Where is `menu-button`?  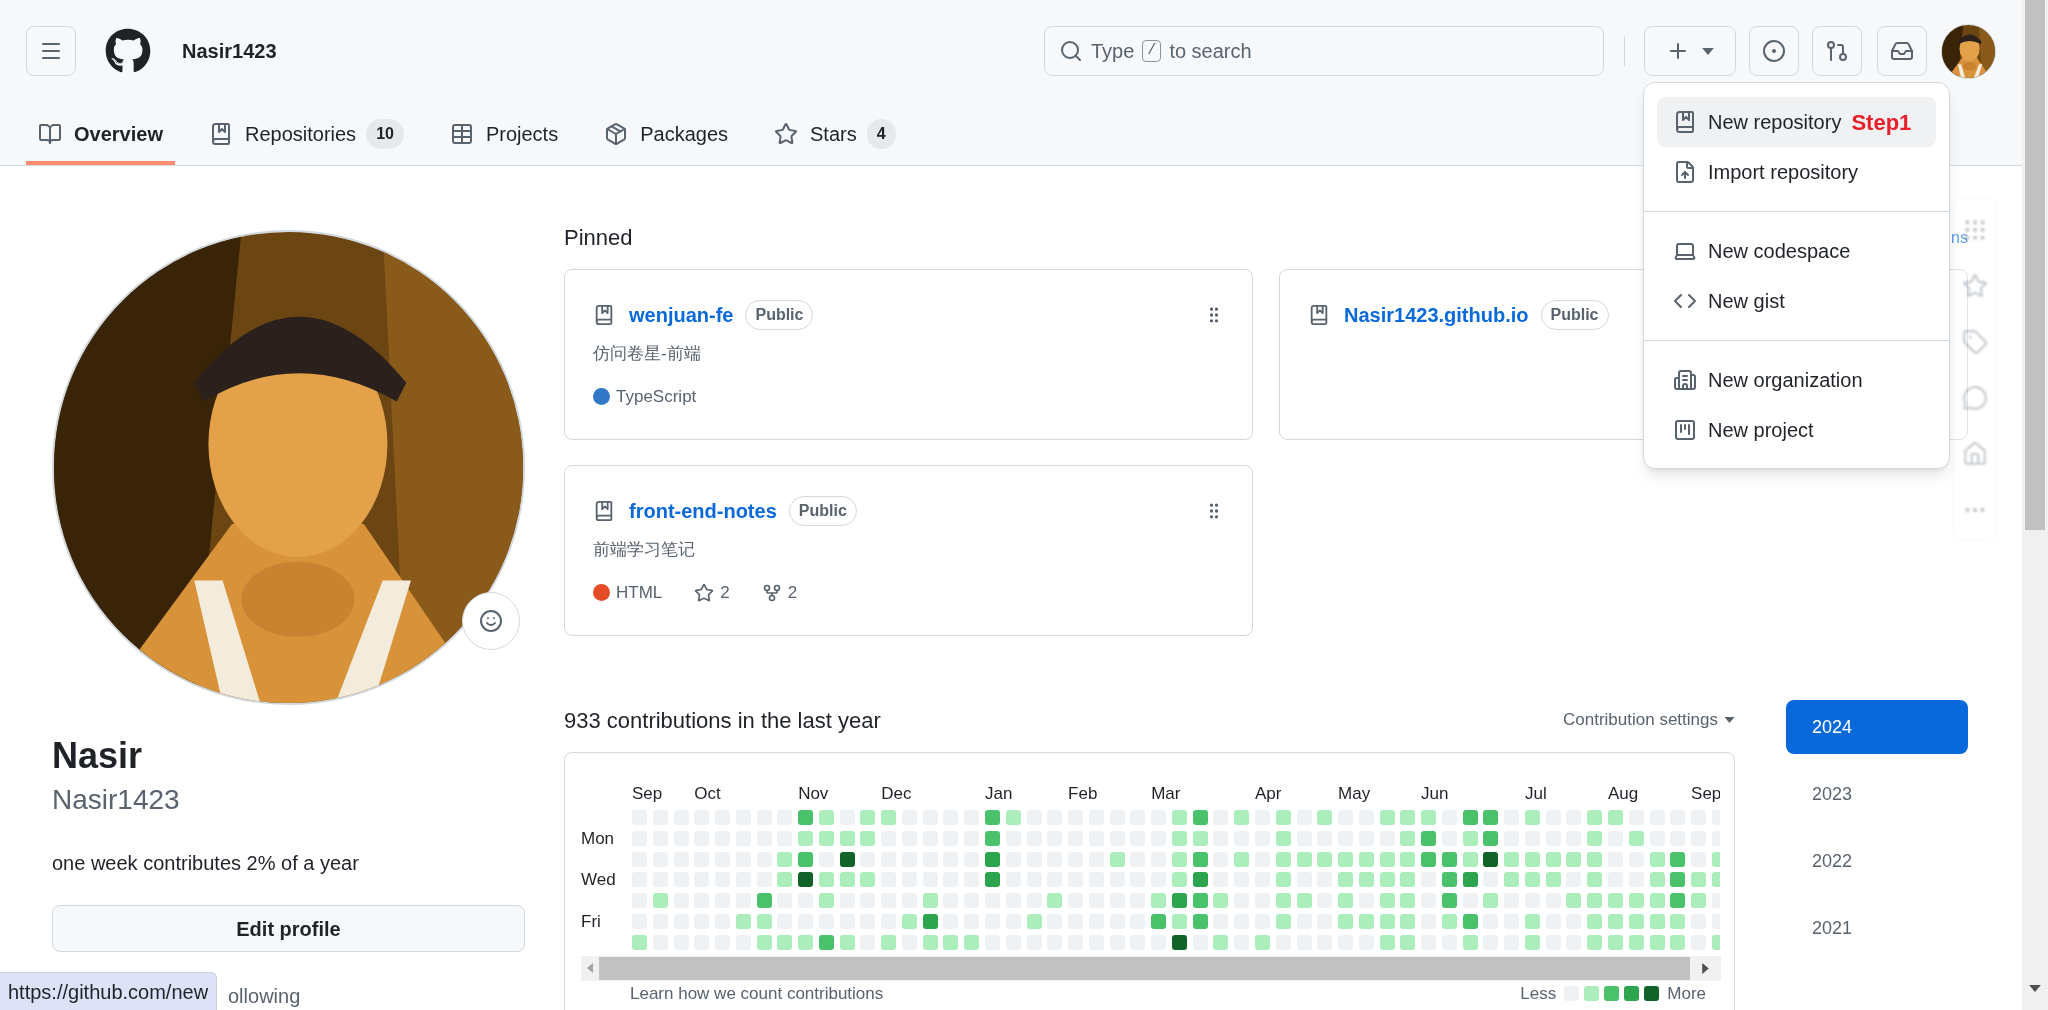 menu-button is located at coordinates (51, 51).